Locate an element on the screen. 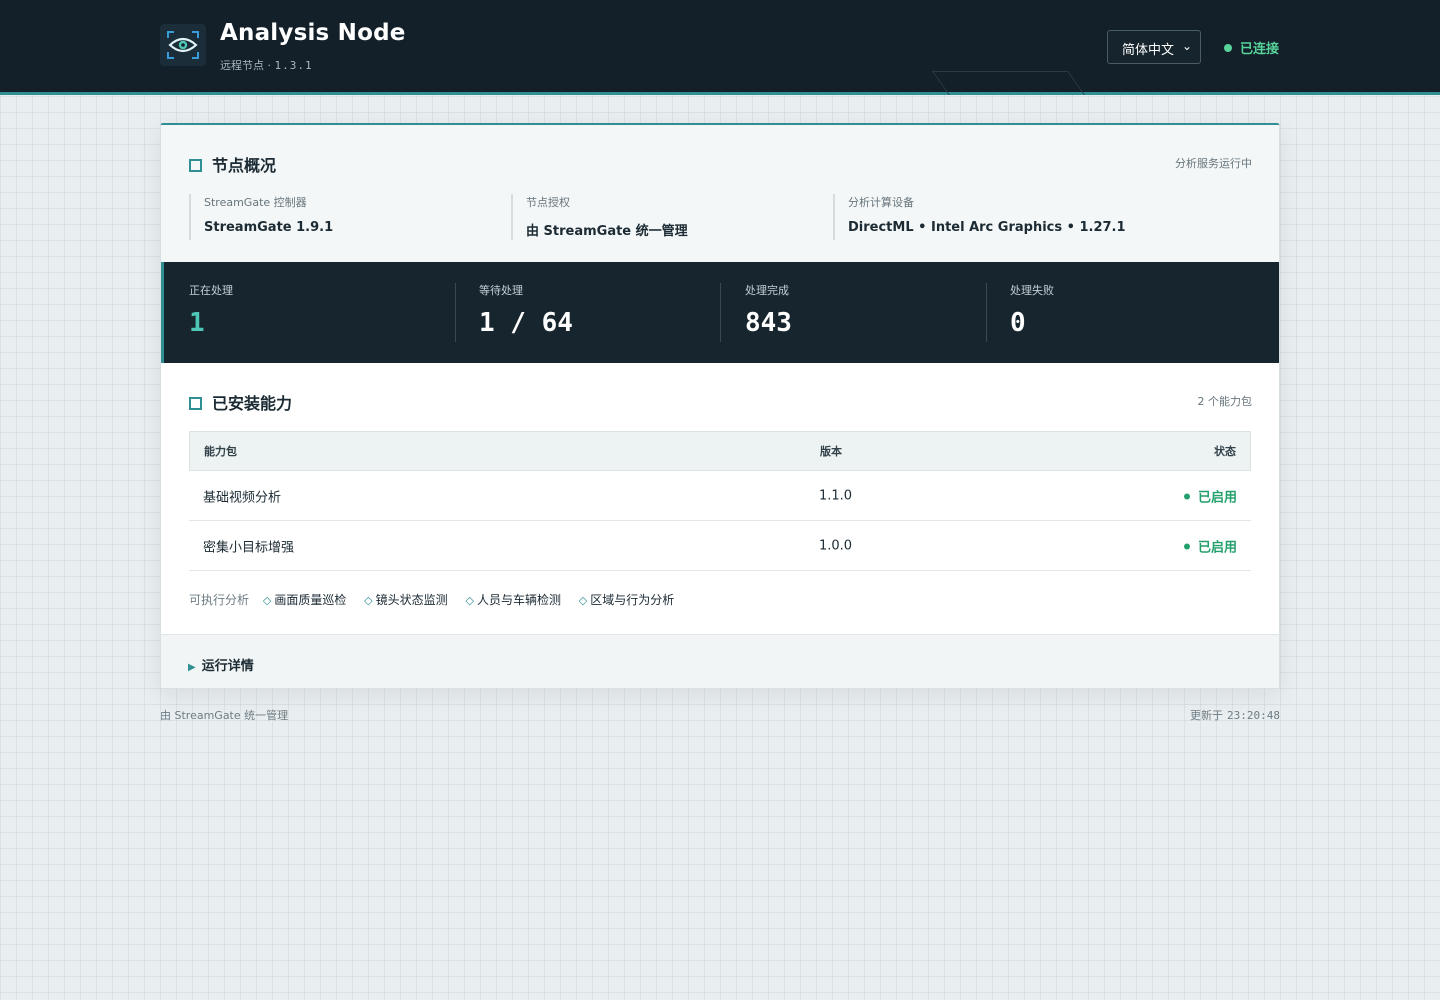 This screenshot has height=1000, width=1440. analysis-tag: ◇ 镜头状态监测 is located at coordinates (405, 600).